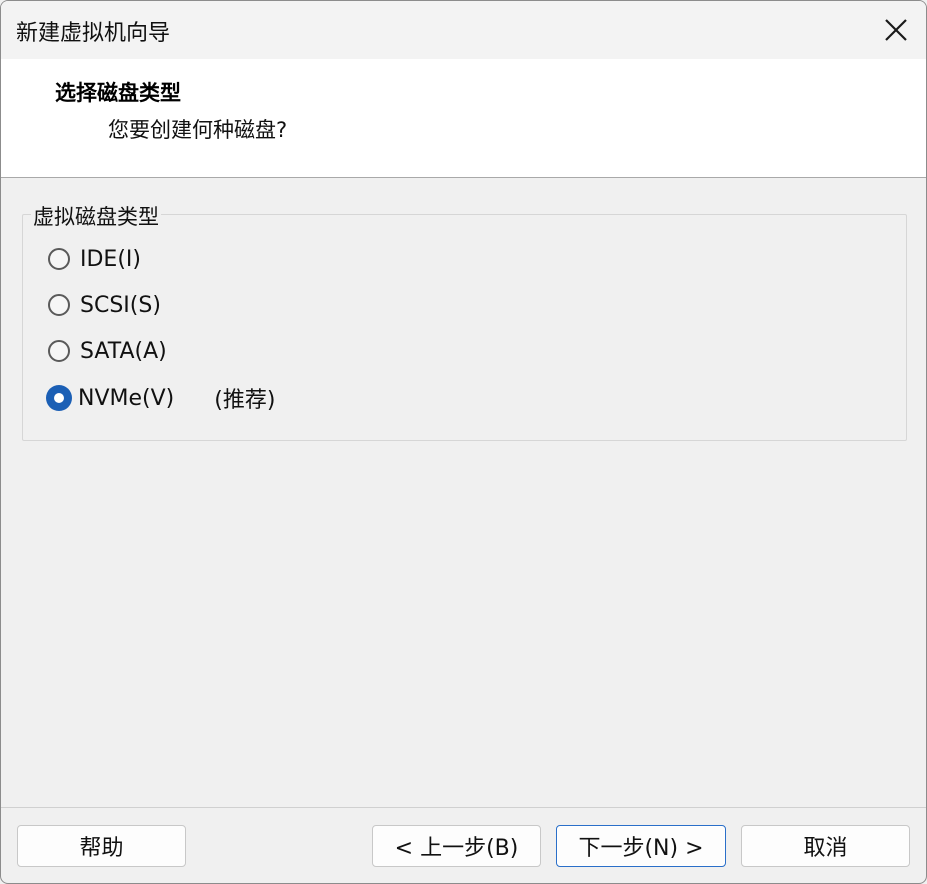 This screenshot has width=927, height=884. I want to click on radio-button-sata, so click(59, 351).